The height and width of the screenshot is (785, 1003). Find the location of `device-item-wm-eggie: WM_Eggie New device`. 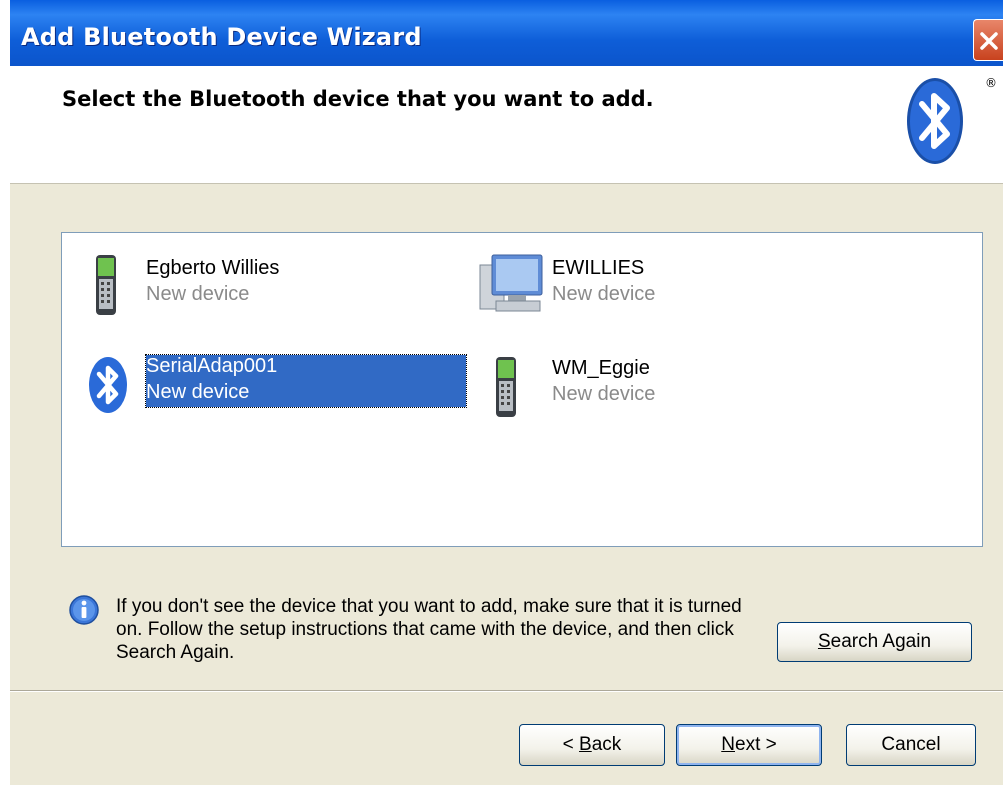

device-item-wm-eggie: WM_Eggie New device is located at coordinates (642, 386).